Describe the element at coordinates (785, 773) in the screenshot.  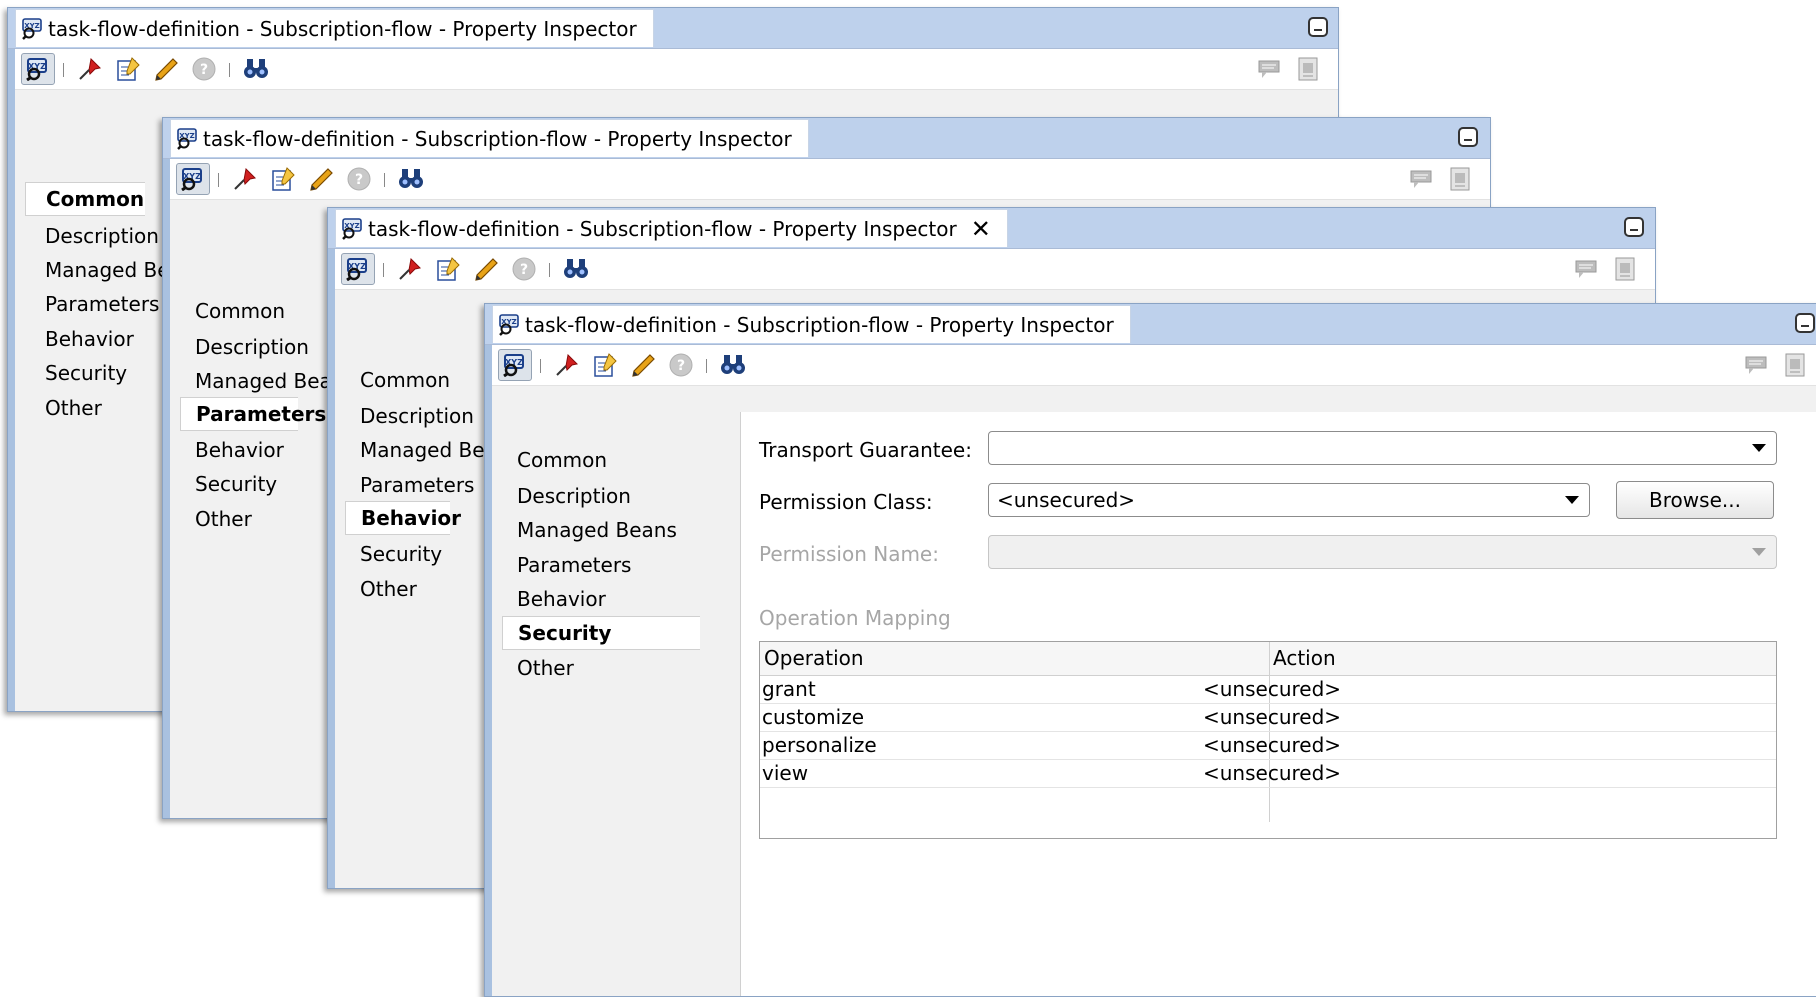
I see `operation-cell: view` at that location.